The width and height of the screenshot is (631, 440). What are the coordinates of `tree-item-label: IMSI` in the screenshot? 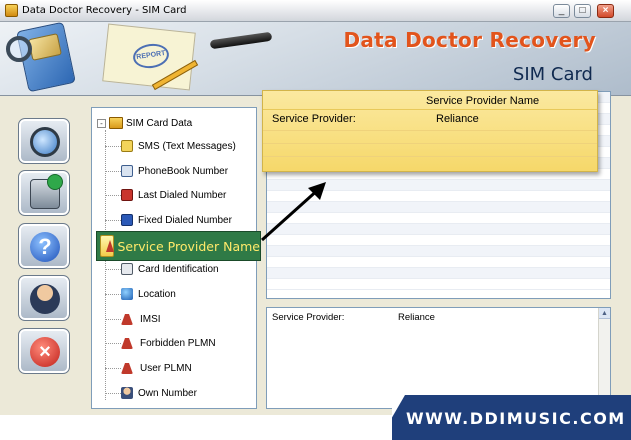 It's located at (150, 319).